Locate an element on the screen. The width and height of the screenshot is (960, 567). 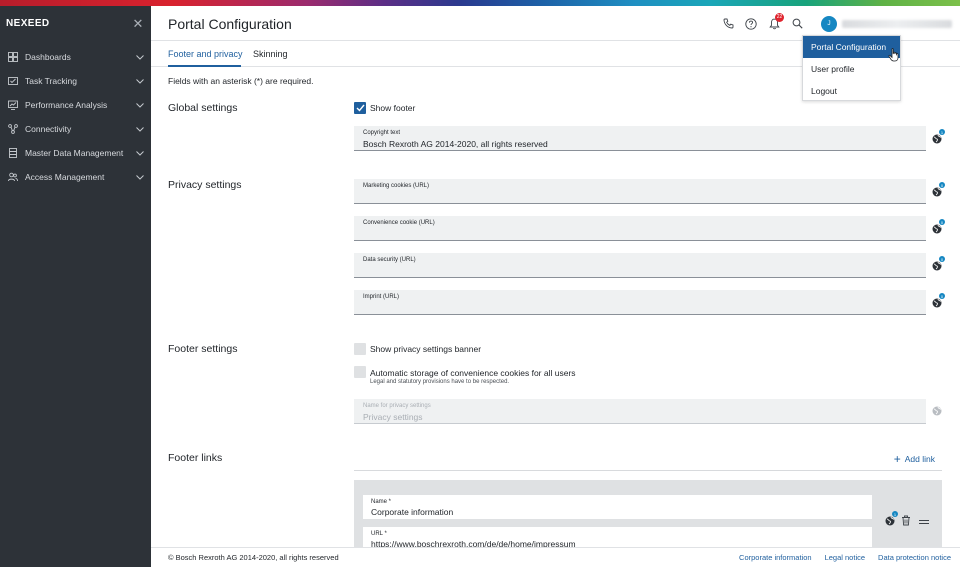
field-label: Data security (URL) is located at coordinates (389, 260).